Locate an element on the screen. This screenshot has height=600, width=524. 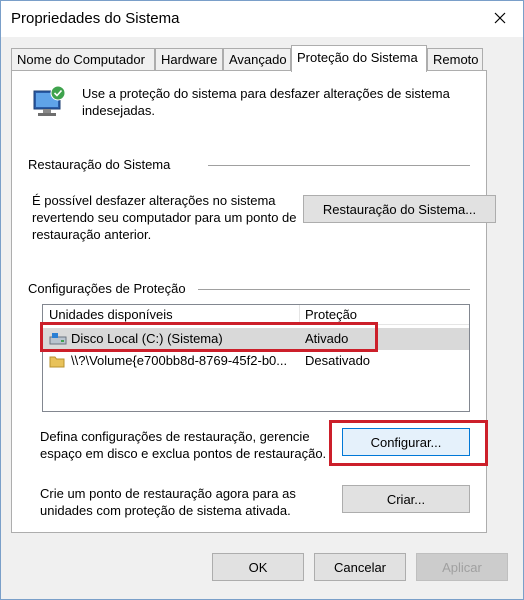
tab-system-protection: Proteção do Sistema is located at coordinates (359, 58).